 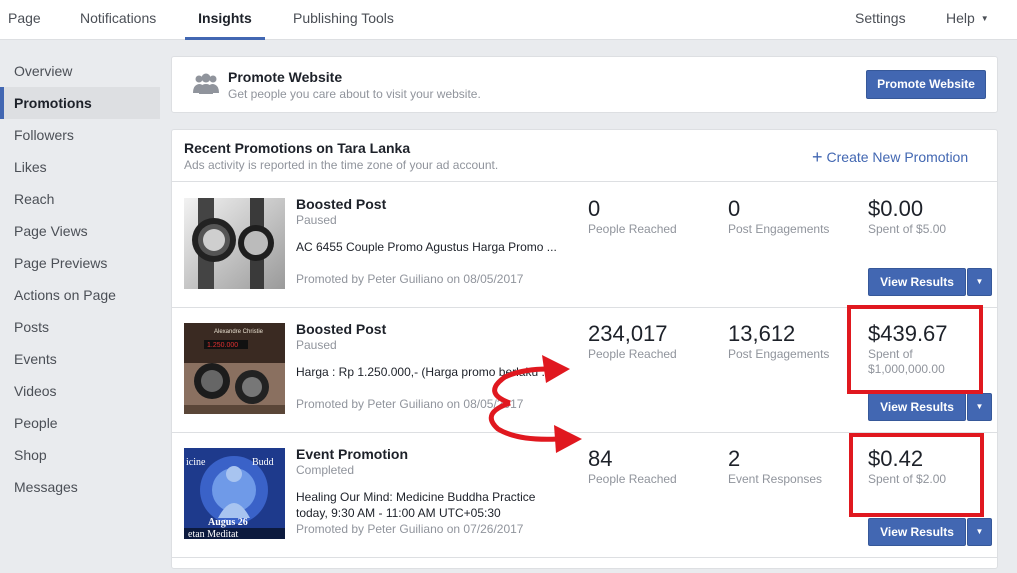 I want to click on engagement-value: 0, so click(x=734, y=208).